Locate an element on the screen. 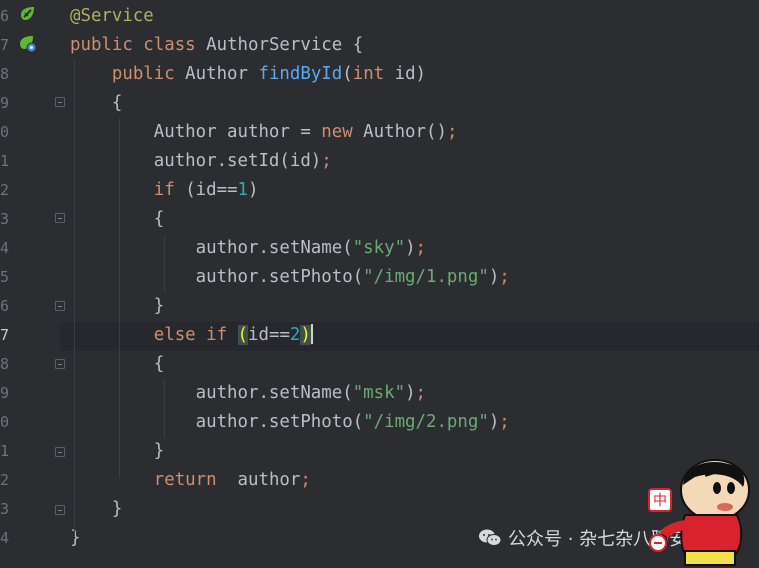  line-number: 3 is located at coordinates (5, 509).